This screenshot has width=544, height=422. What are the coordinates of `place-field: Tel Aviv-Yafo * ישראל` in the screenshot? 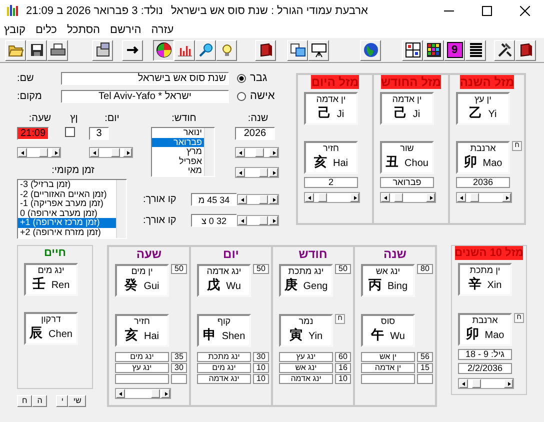 It's located at (145, 96).